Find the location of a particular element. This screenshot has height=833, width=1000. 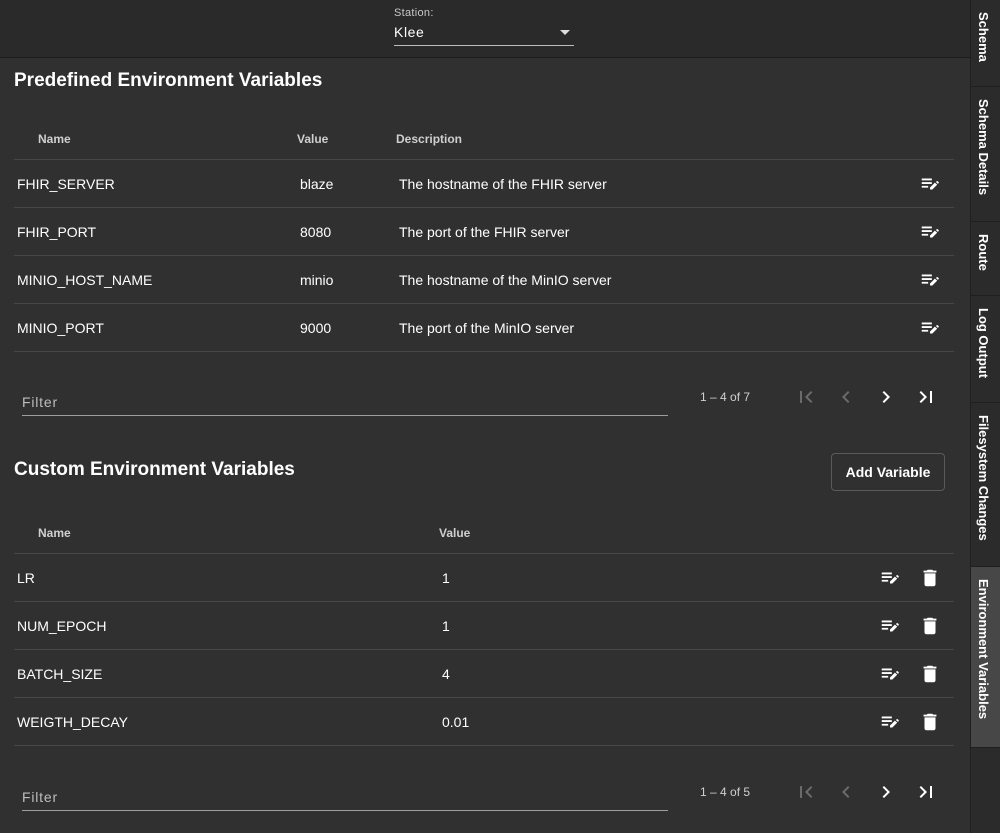

variable-value: 9000 is located at coordinates (316, 328).